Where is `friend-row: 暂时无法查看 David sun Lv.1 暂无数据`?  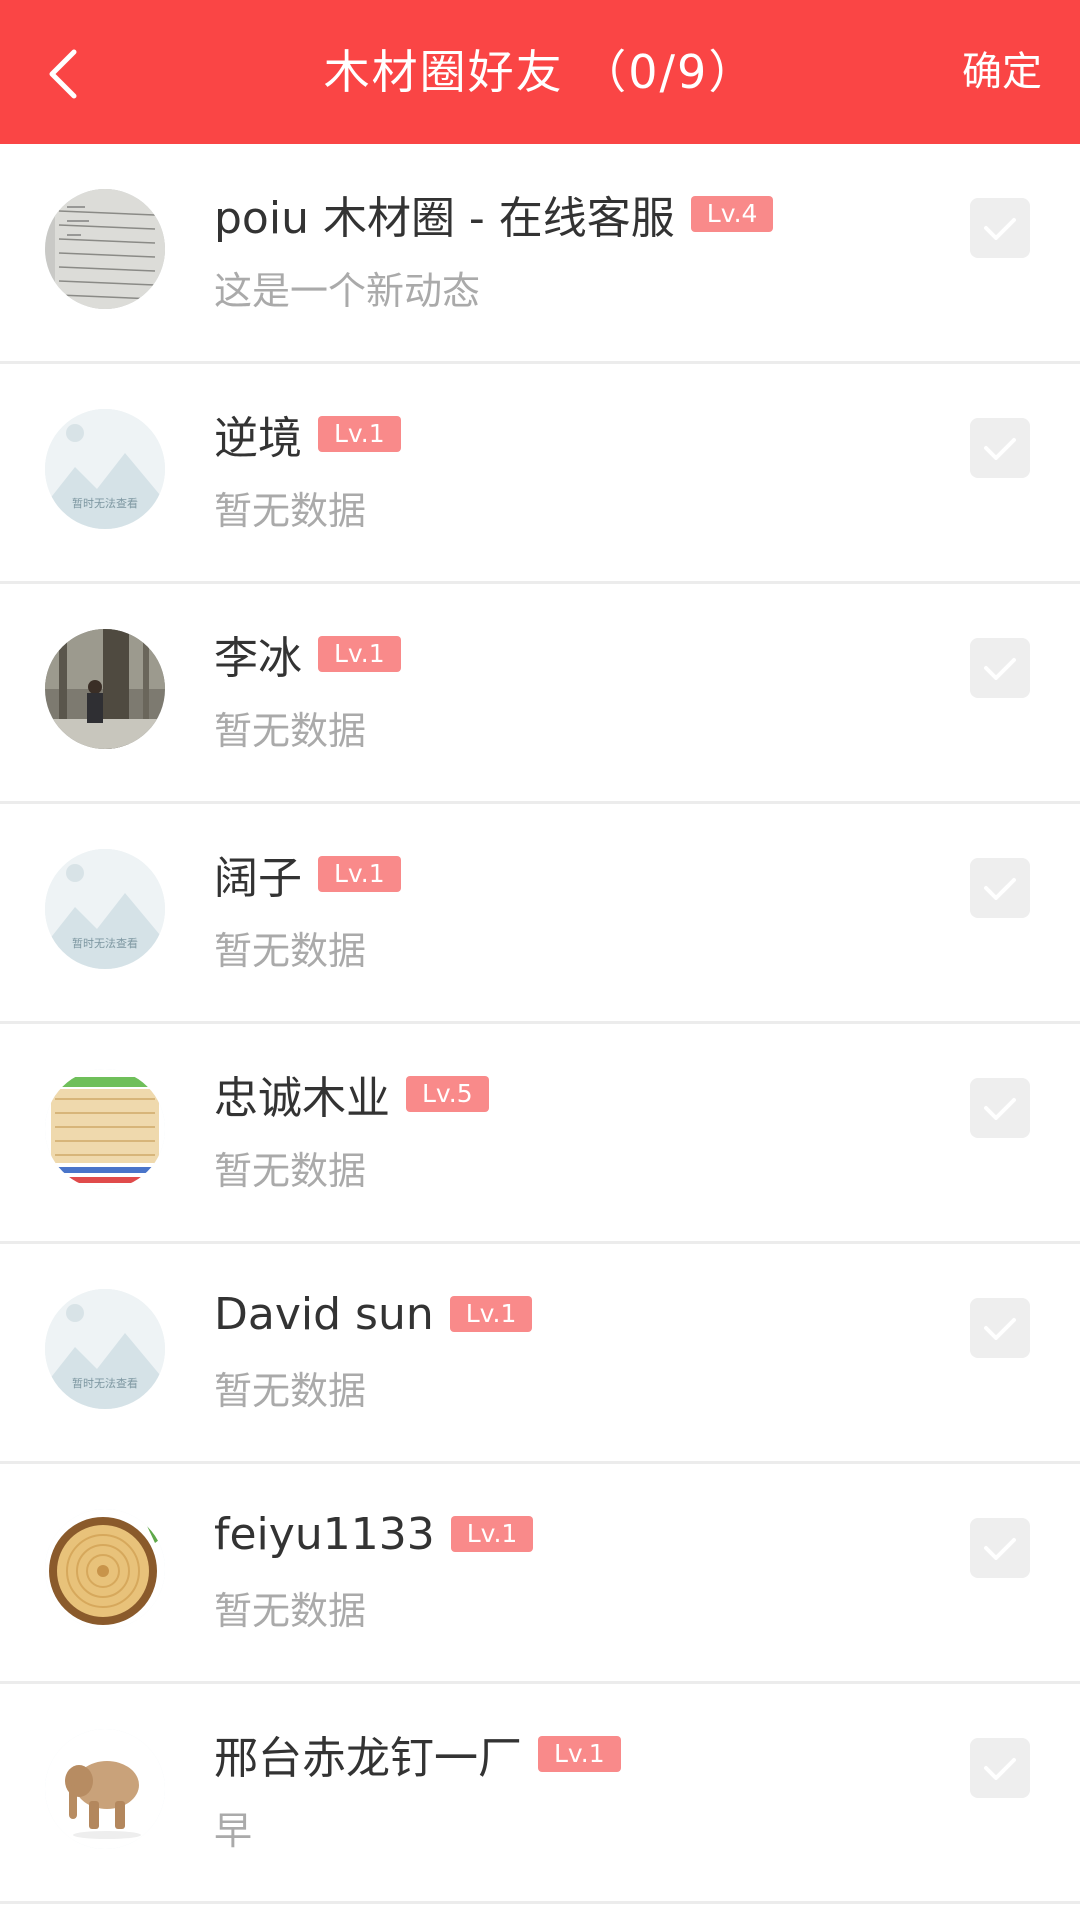 friend-row: 暂时无法查看 David sun Lv.1 暂无数据 is located at coordinates (540, 1354).